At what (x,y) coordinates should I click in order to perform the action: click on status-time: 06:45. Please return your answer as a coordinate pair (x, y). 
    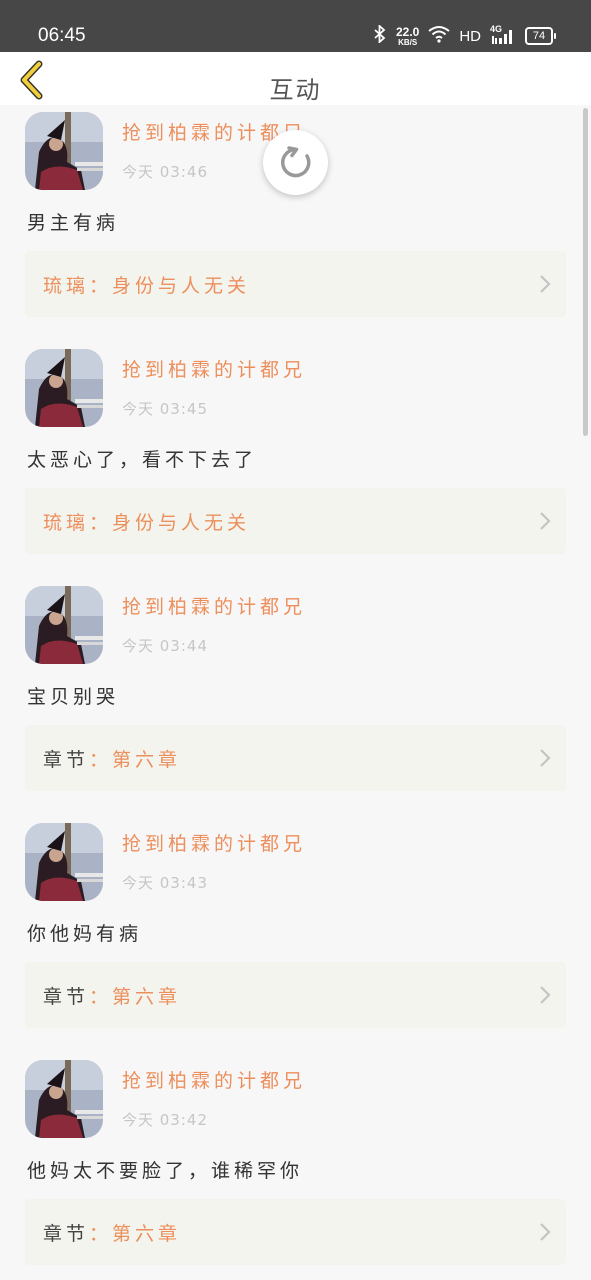
    Looking at the image, I should click on (62, 35).